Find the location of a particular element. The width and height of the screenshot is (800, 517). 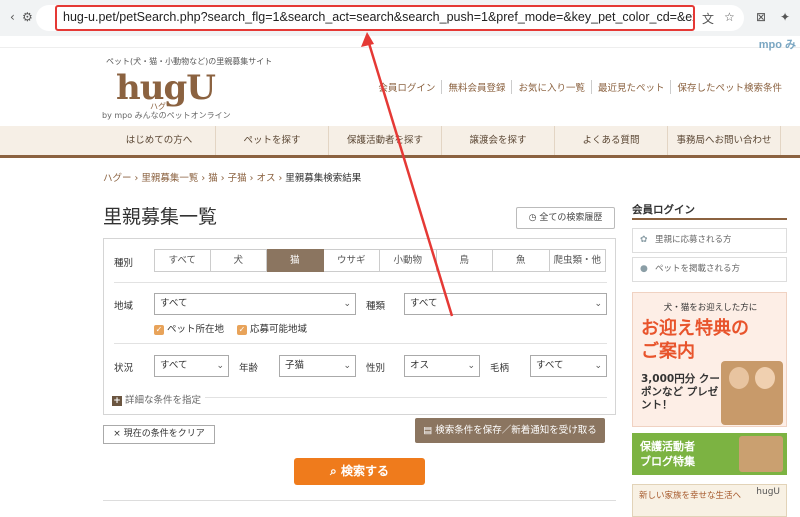

bookmarks-bar is located at coordinates (400, 42).